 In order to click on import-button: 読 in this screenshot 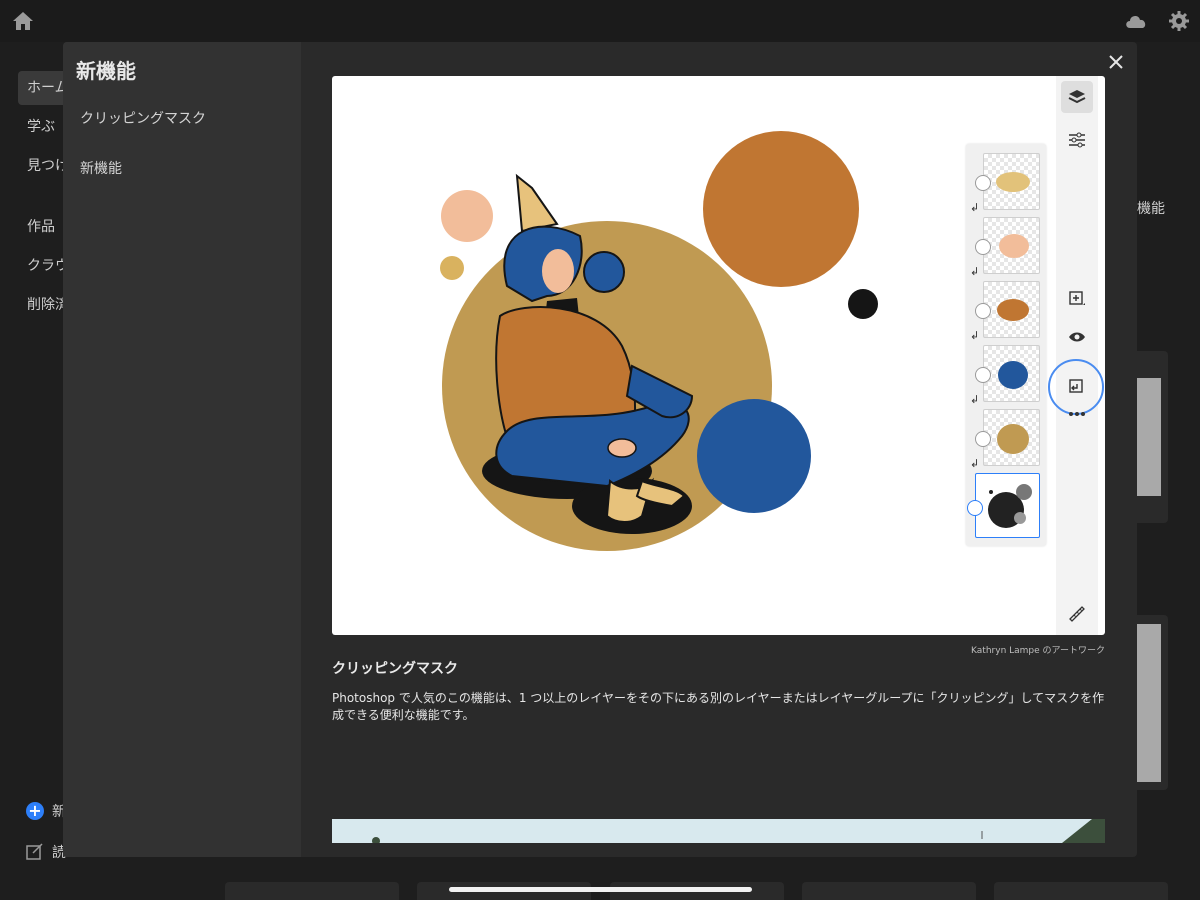, I will do `click(46, 852)`.